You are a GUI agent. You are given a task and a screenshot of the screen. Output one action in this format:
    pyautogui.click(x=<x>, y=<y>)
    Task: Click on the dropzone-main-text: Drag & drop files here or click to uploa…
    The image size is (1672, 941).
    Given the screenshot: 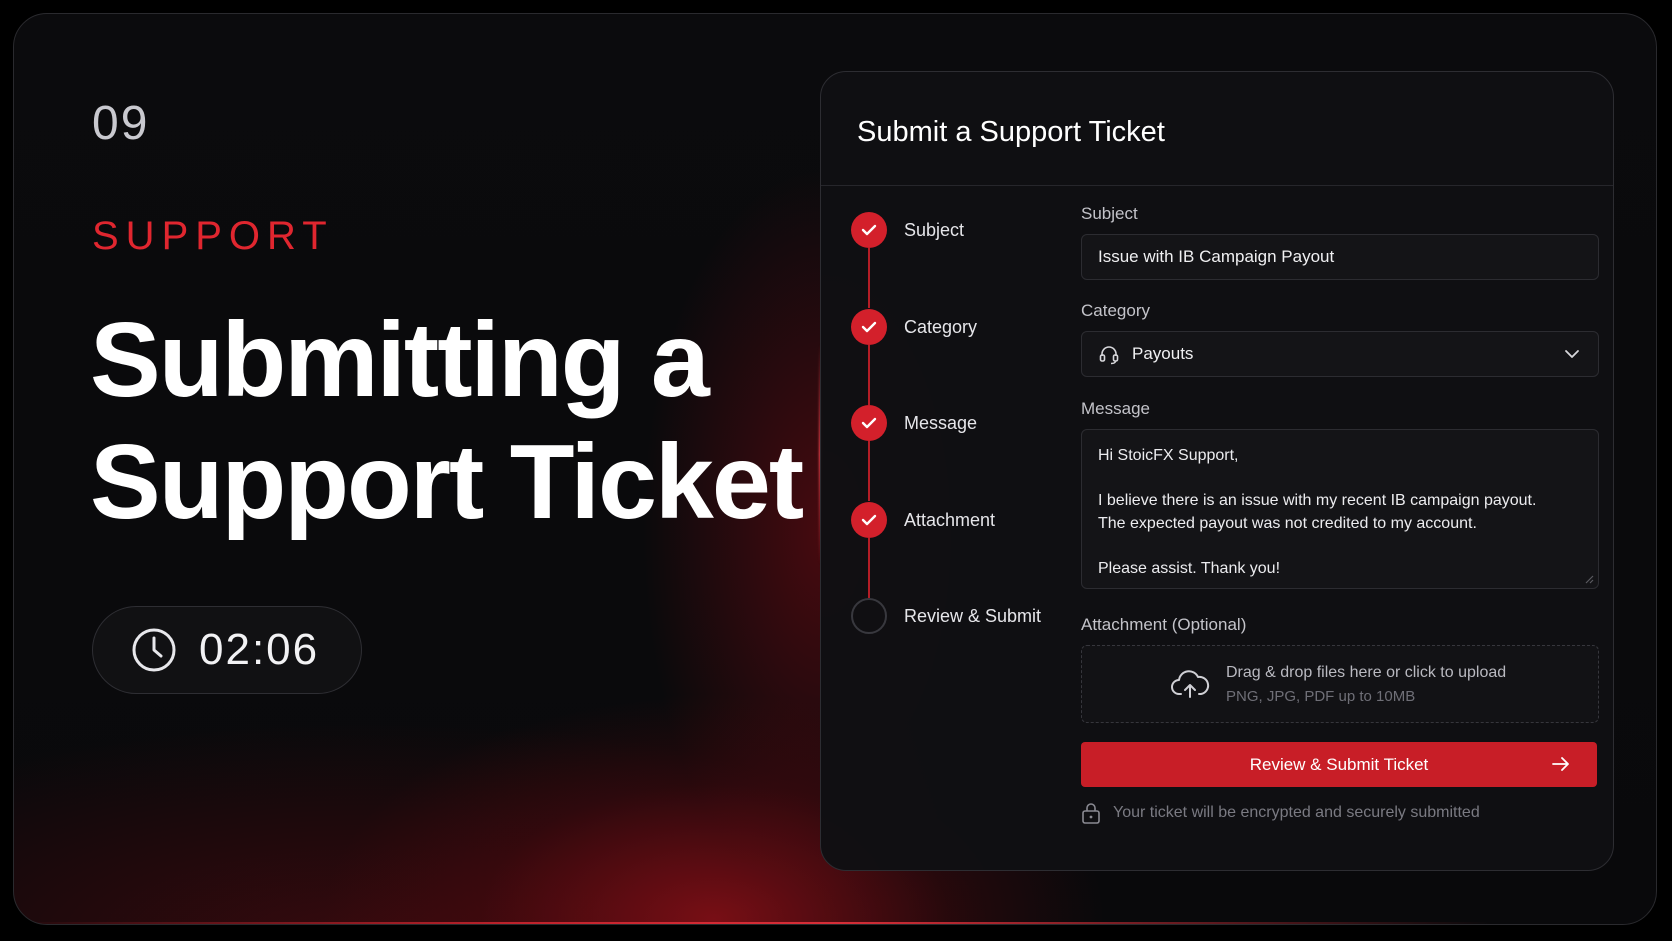 What is the action you would take?
    pyautogui.click(x=1366, y=672)
    